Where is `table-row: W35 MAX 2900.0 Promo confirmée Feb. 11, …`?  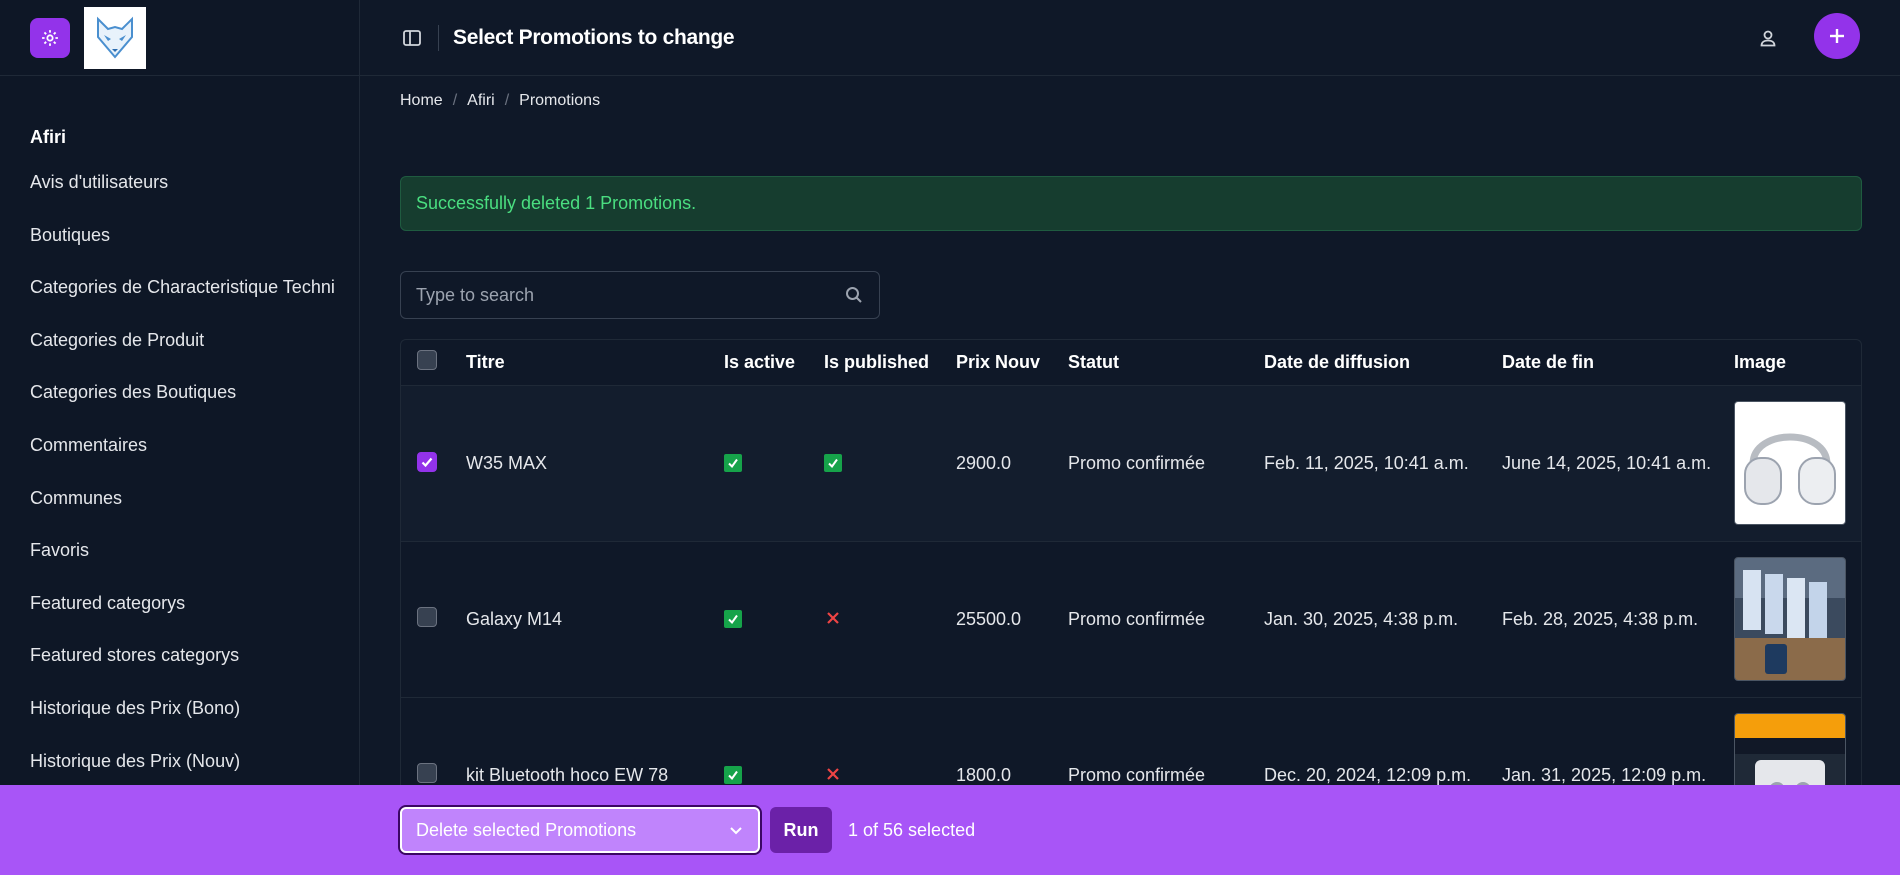 table-row: W35 MAX 2900.0 Promo confirmée Feb. 11, … is located at coordinates (1131, 463).